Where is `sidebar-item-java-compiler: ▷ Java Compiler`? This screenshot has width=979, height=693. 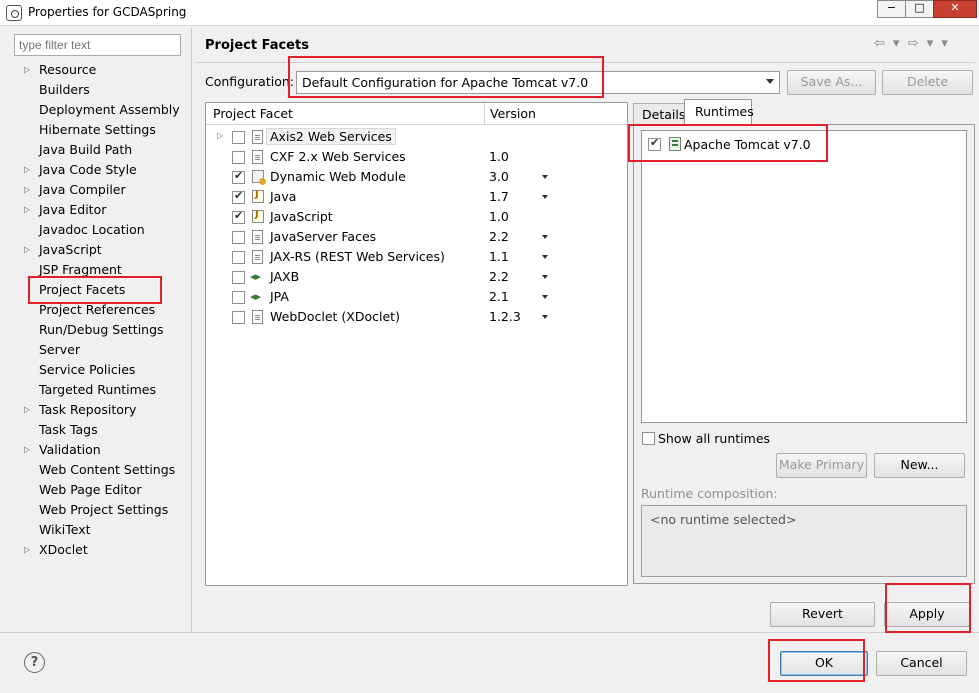 sidebar-item-java-compiler: ▷ Java Compiler is located at coordinates (98, 190).